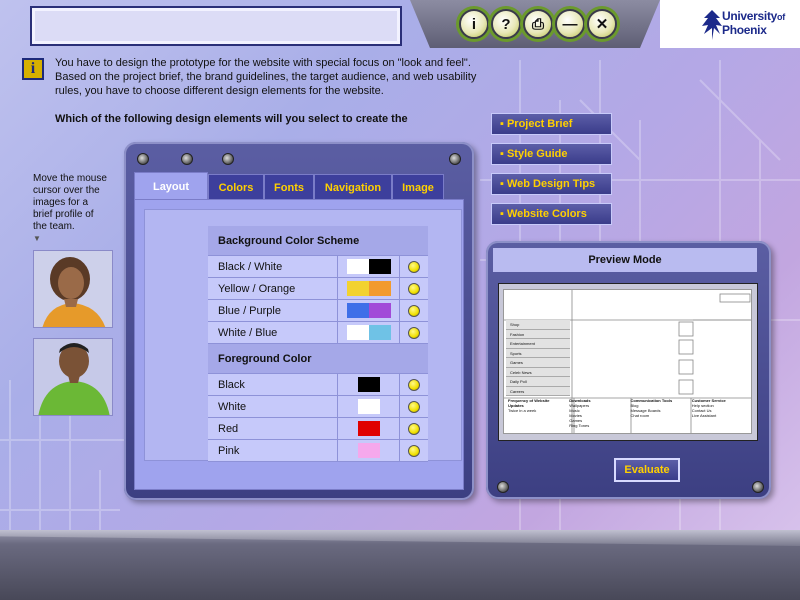  What do you see at coordinates (551, 184) in the screenshot?
I see `web-design-tips-button: ▪ Web Design Tips` at bounding box center [551, 184].